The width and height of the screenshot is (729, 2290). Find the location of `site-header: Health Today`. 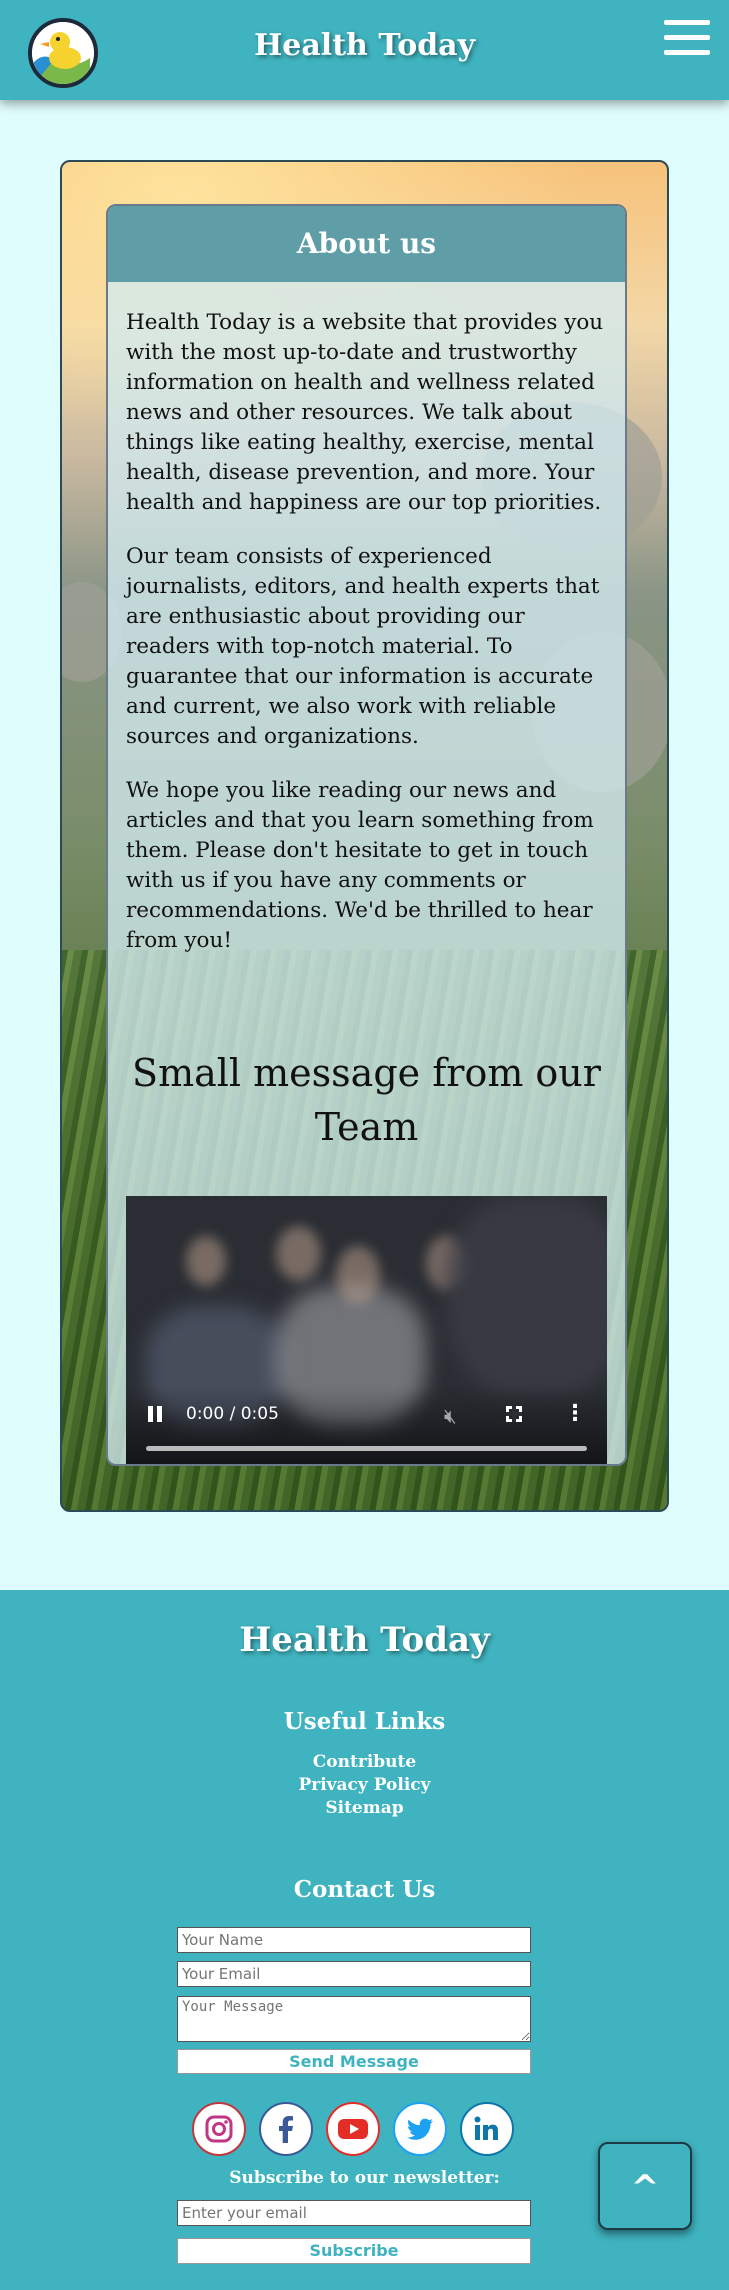

site-header: Health Today is located at coordinates (364, 50).